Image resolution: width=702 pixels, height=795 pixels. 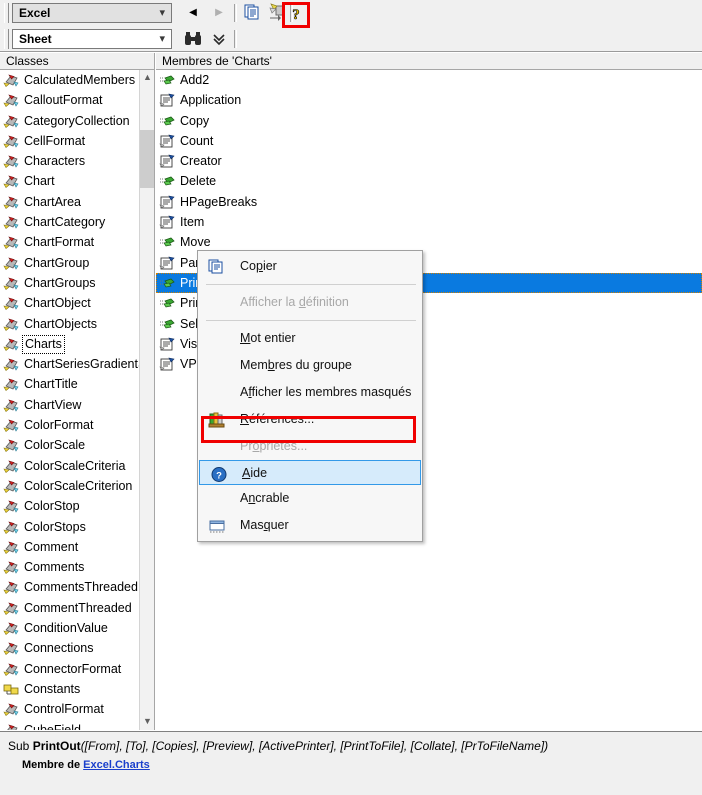 What do you see at coordinates (162, 13) in the screenshot?
I see `chevron-down-icon: ▾` at bounding box center [162, 13].